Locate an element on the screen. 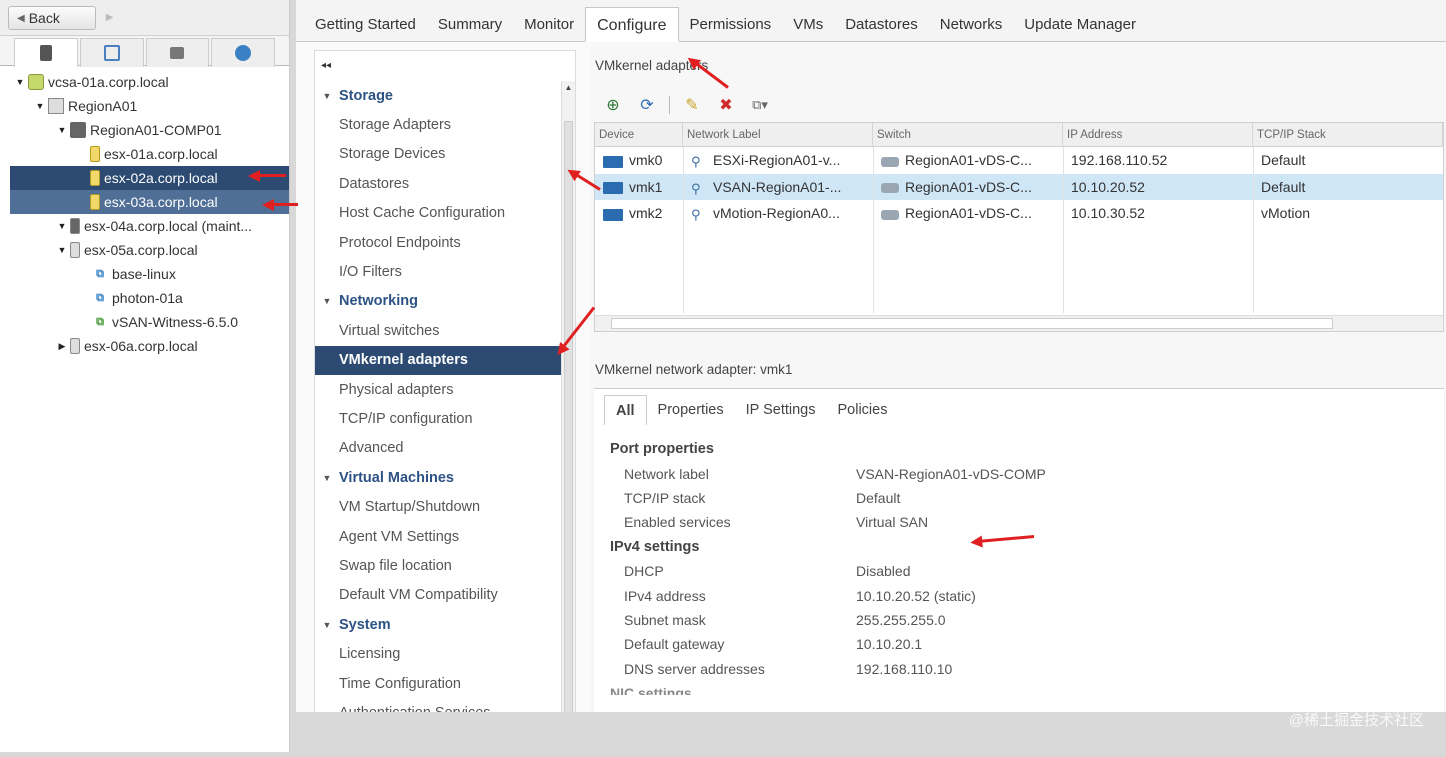 The image size is (1446, 757). settings-item-licensing: Licensing is located at coordinates (445, 653).